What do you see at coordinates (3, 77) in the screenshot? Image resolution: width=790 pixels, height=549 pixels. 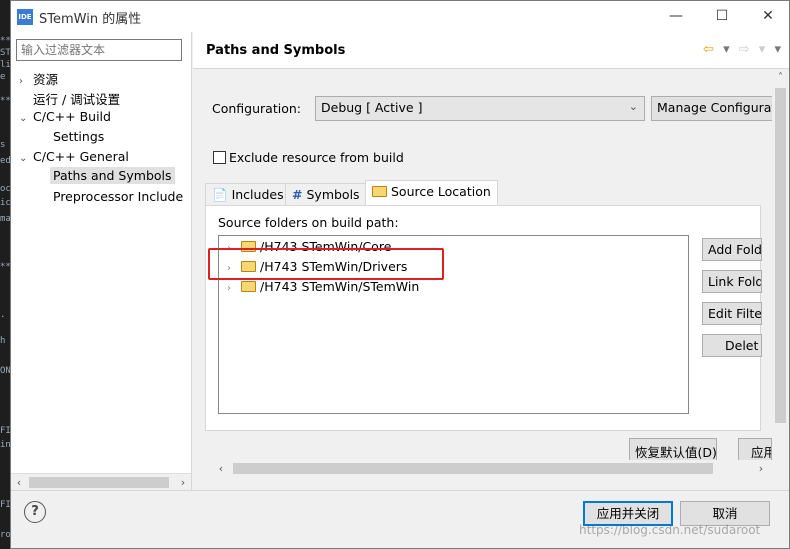 I see `code-fragment: e` at bounding box center [3, 77].